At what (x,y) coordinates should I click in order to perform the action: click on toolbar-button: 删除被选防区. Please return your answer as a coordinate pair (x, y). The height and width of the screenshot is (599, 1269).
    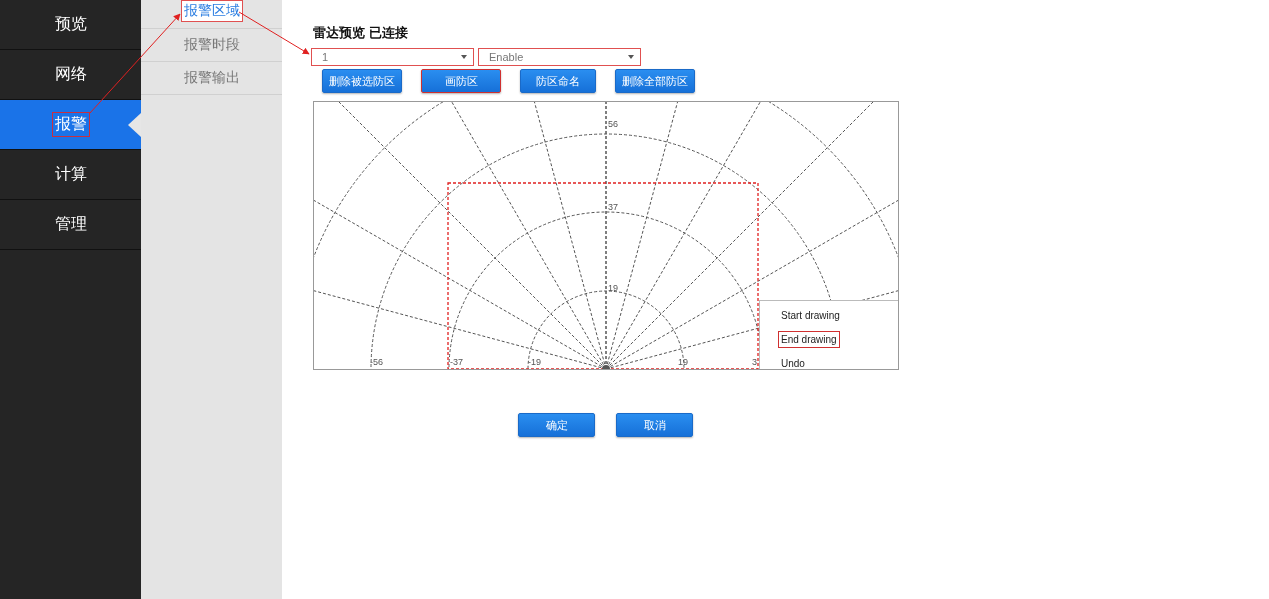
    Looking at the image, I should click on (362, 81).